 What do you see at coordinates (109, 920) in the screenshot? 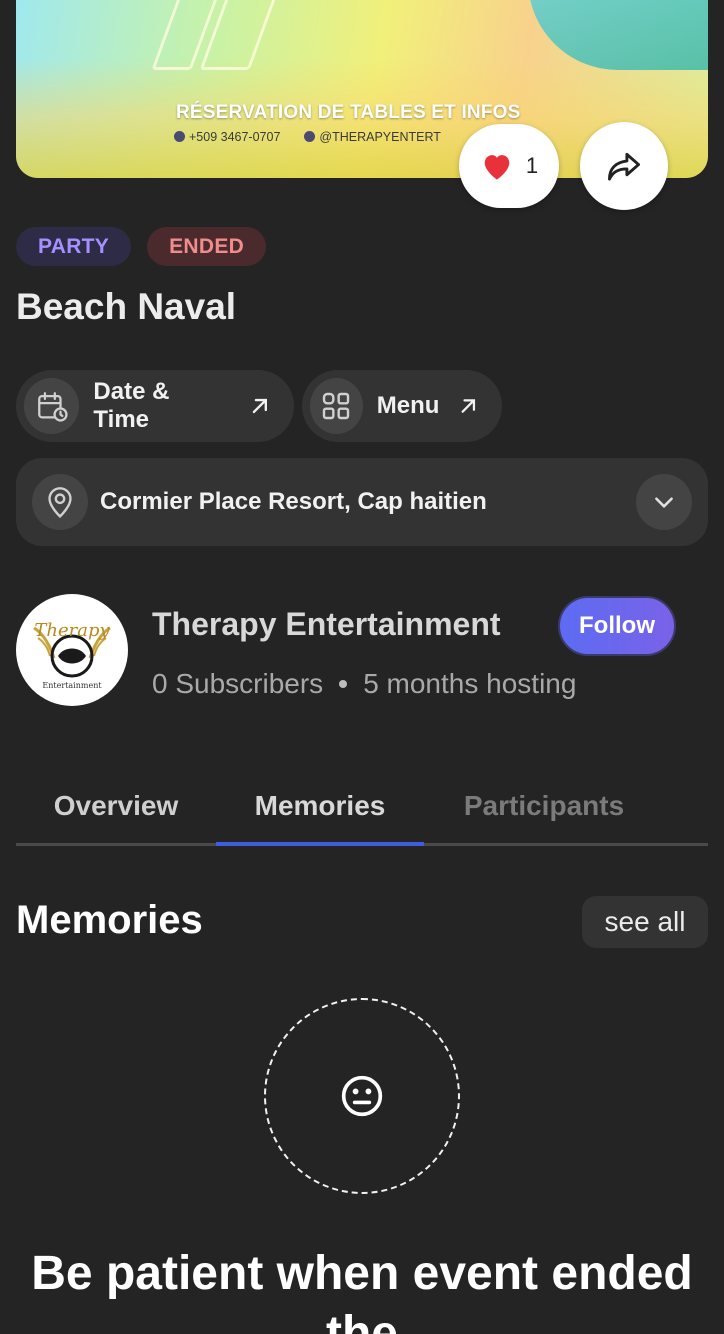
I see `memories-title: Memories` at bounding box center [109, 920].